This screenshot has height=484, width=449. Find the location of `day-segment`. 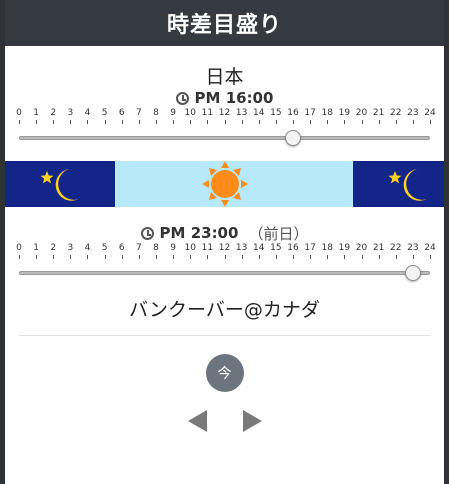

day-segment is located at coordinates (234, 184).